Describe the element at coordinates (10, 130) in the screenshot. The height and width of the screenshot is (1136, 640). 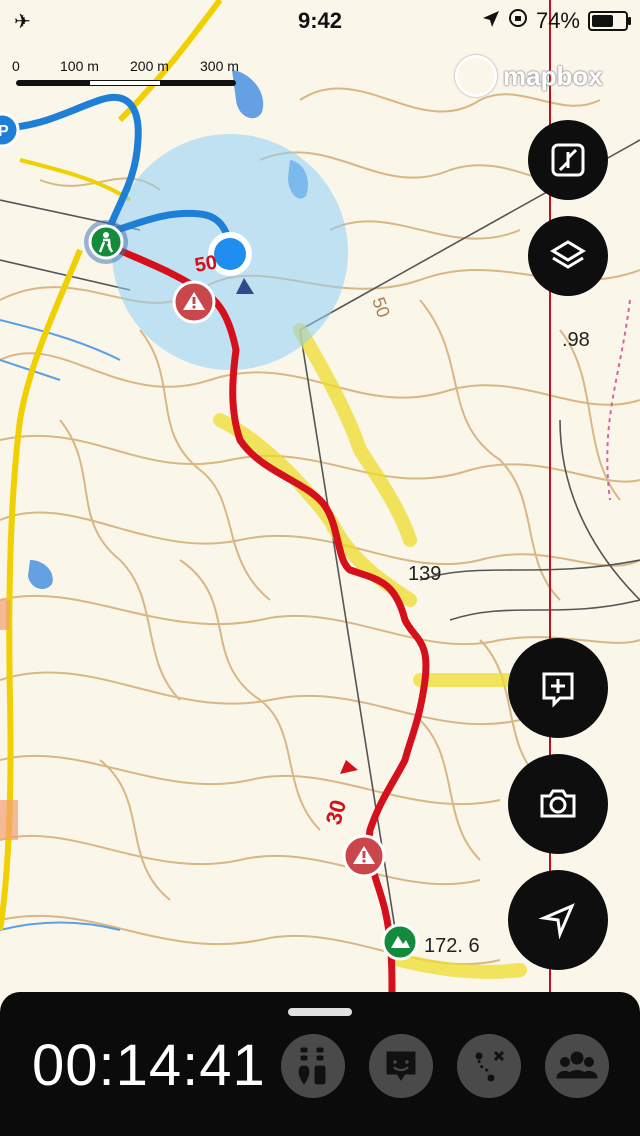
I see `parking-icon: P` at that location.